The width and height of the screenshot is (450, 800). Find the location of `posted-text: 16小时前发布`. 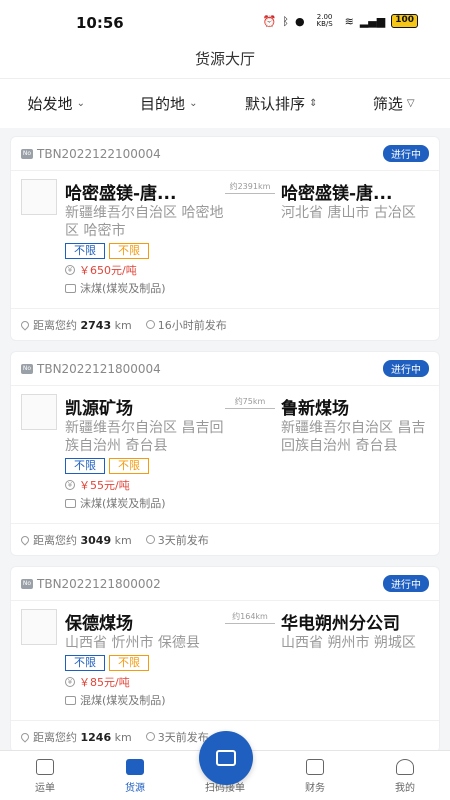

posted-text: 16小时前发布 is located at coordinates (192, 325).